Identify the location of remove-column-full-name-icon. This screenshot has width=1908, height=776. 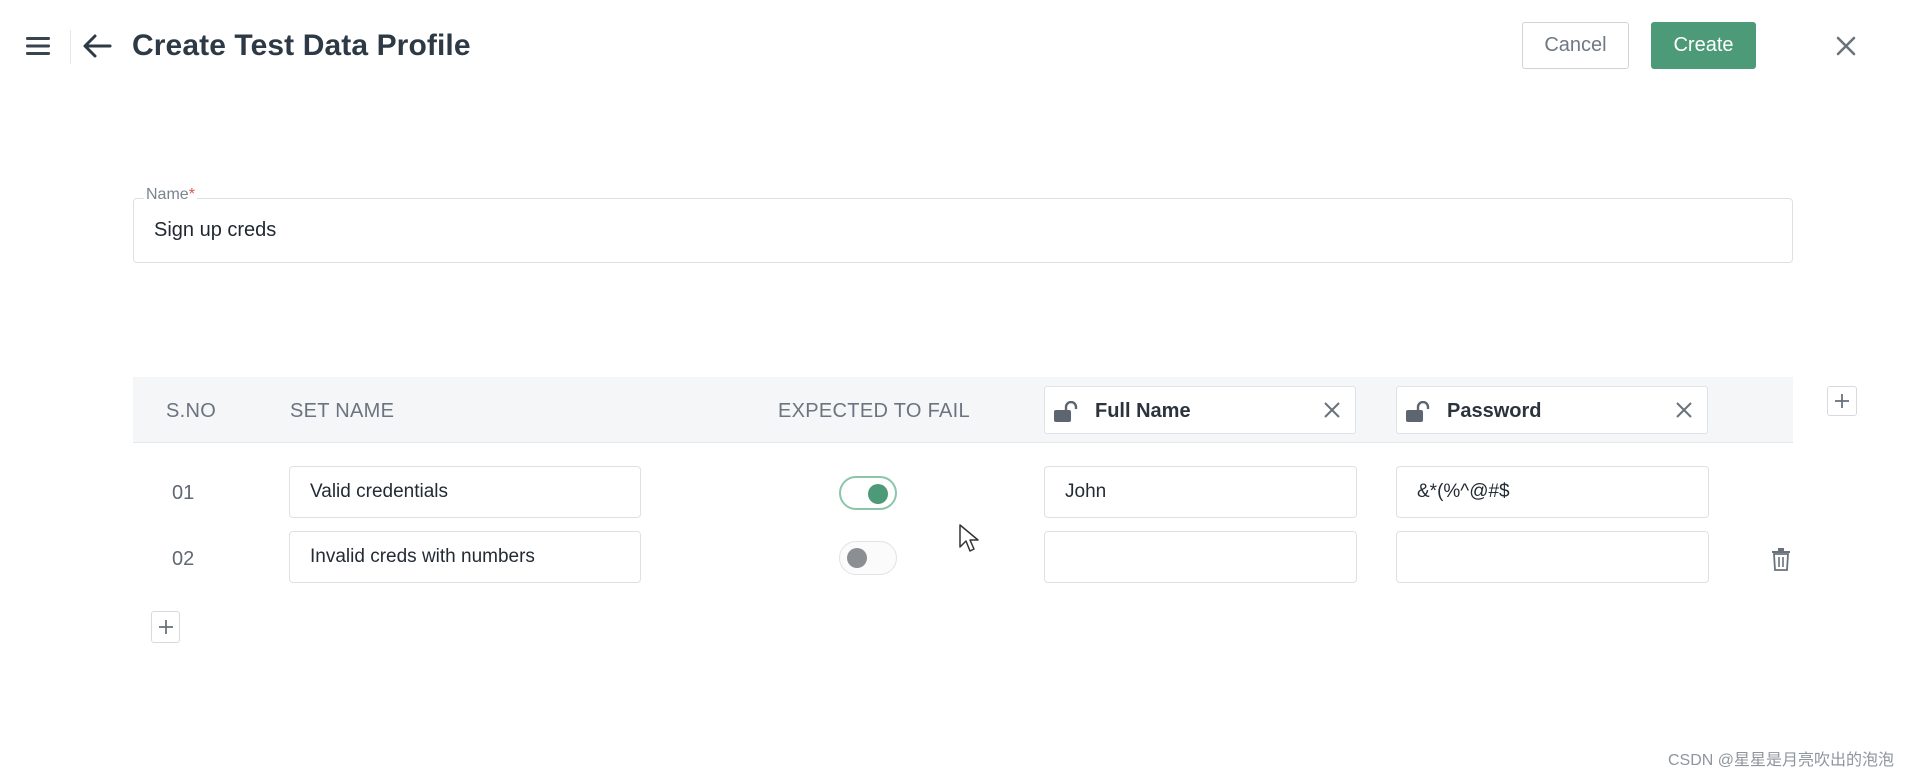
(1332, 412).